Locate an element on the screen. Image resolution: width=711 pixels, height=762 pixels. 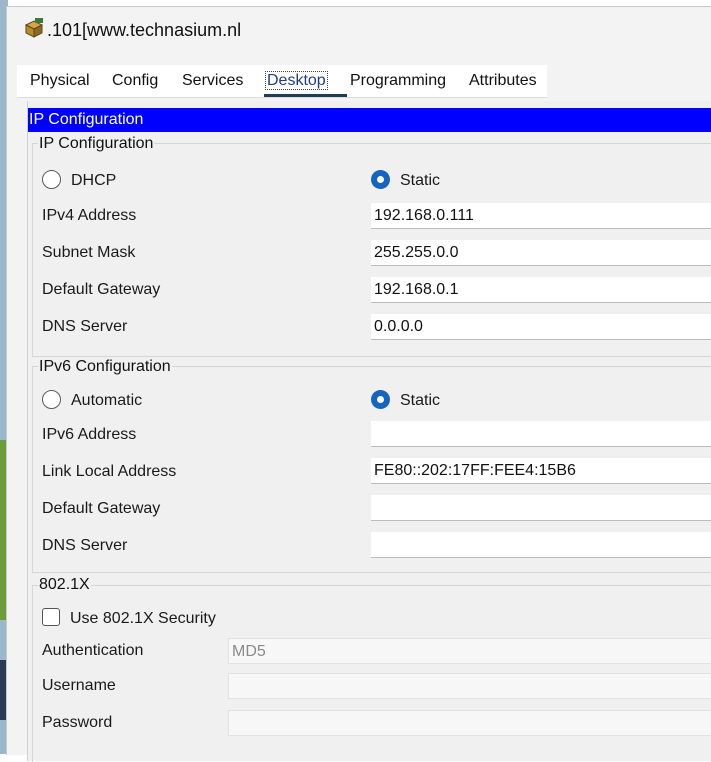
use-dot1x-label: Use 802.1X Security is located at coordinates (143, 618).